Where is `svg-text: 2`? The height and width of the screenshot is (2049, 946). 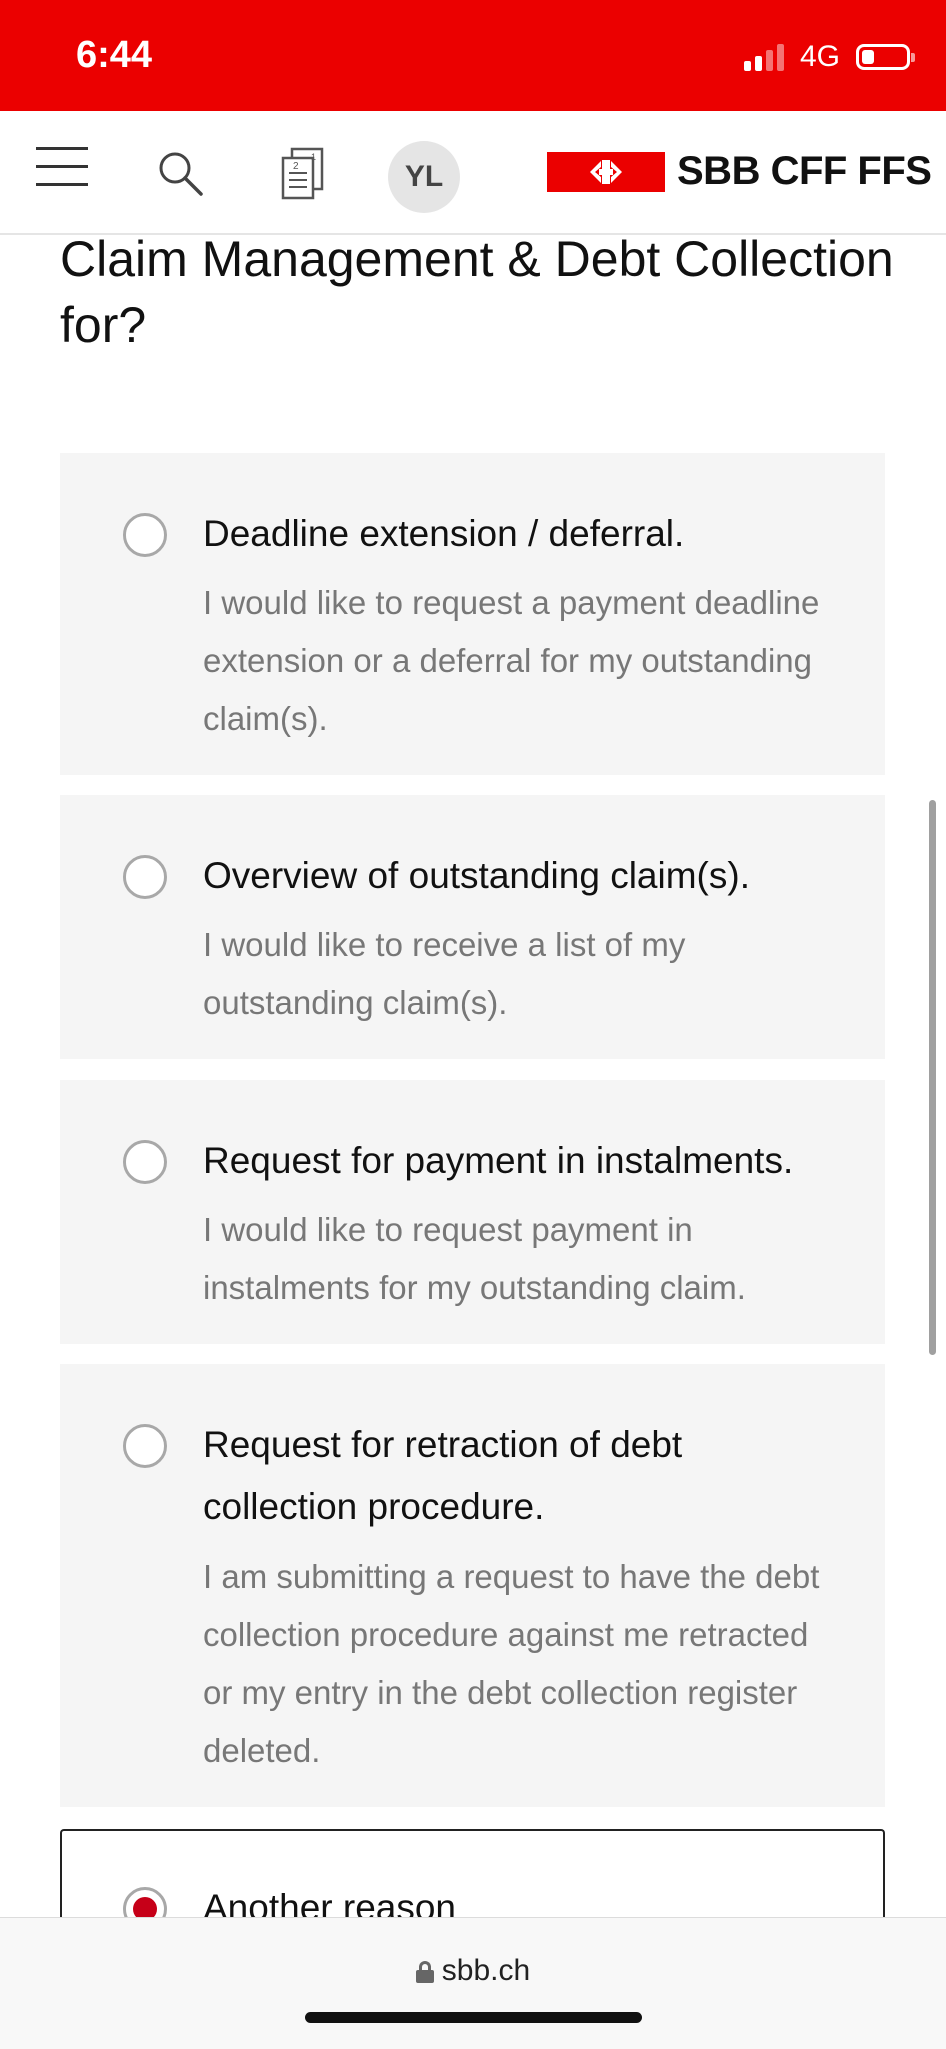
svg-text: 2 is located at coordinates (296, 166).